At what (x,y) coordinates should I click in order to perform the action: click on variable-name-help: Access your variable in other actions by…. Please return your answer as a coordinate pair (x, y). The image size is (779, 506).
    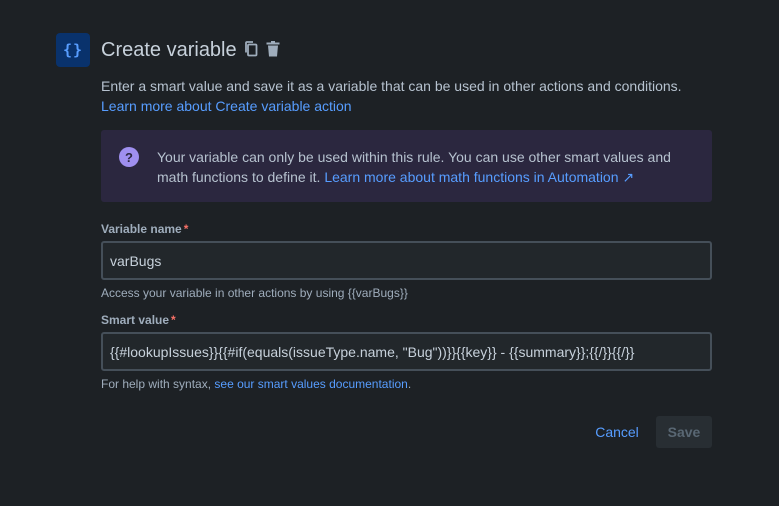
    Looking at the image, I should click on (254, 293).